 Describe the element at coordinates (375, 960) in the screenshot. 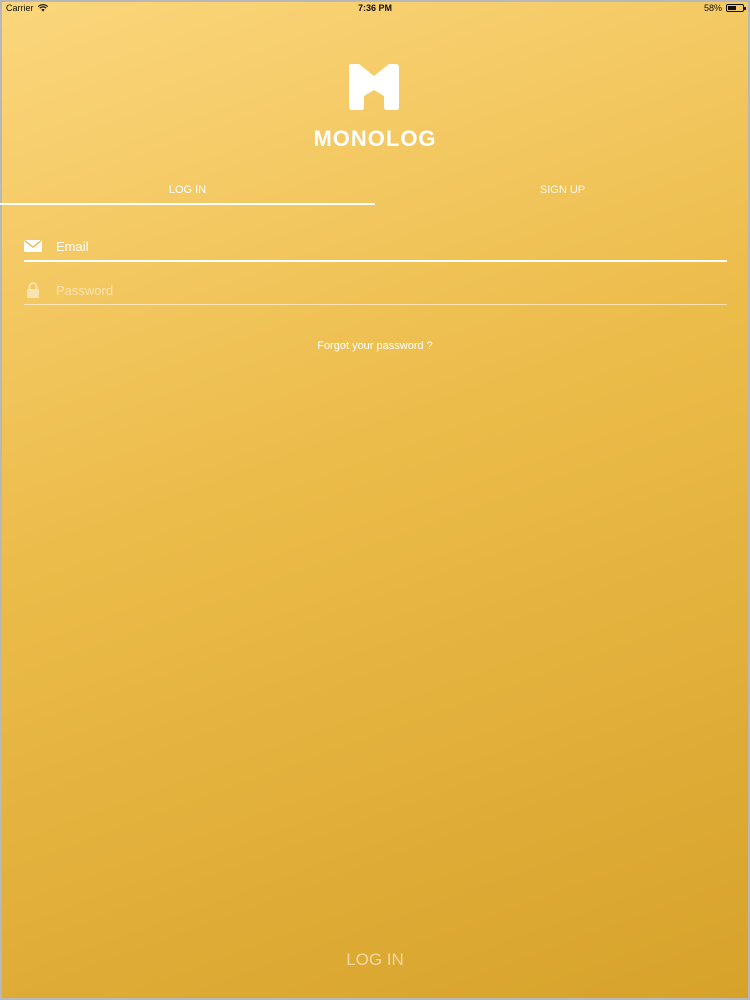

I see `log-in-button: LOG IN` at that location.